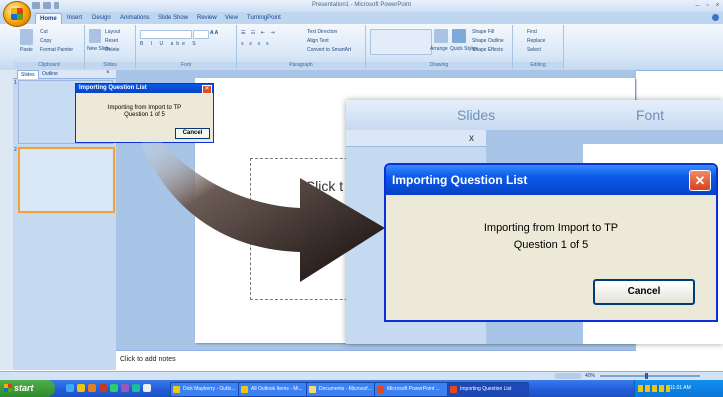  Describe the element at coordinates (715, 17) in the screenshot. I see `help-icon` at that location.